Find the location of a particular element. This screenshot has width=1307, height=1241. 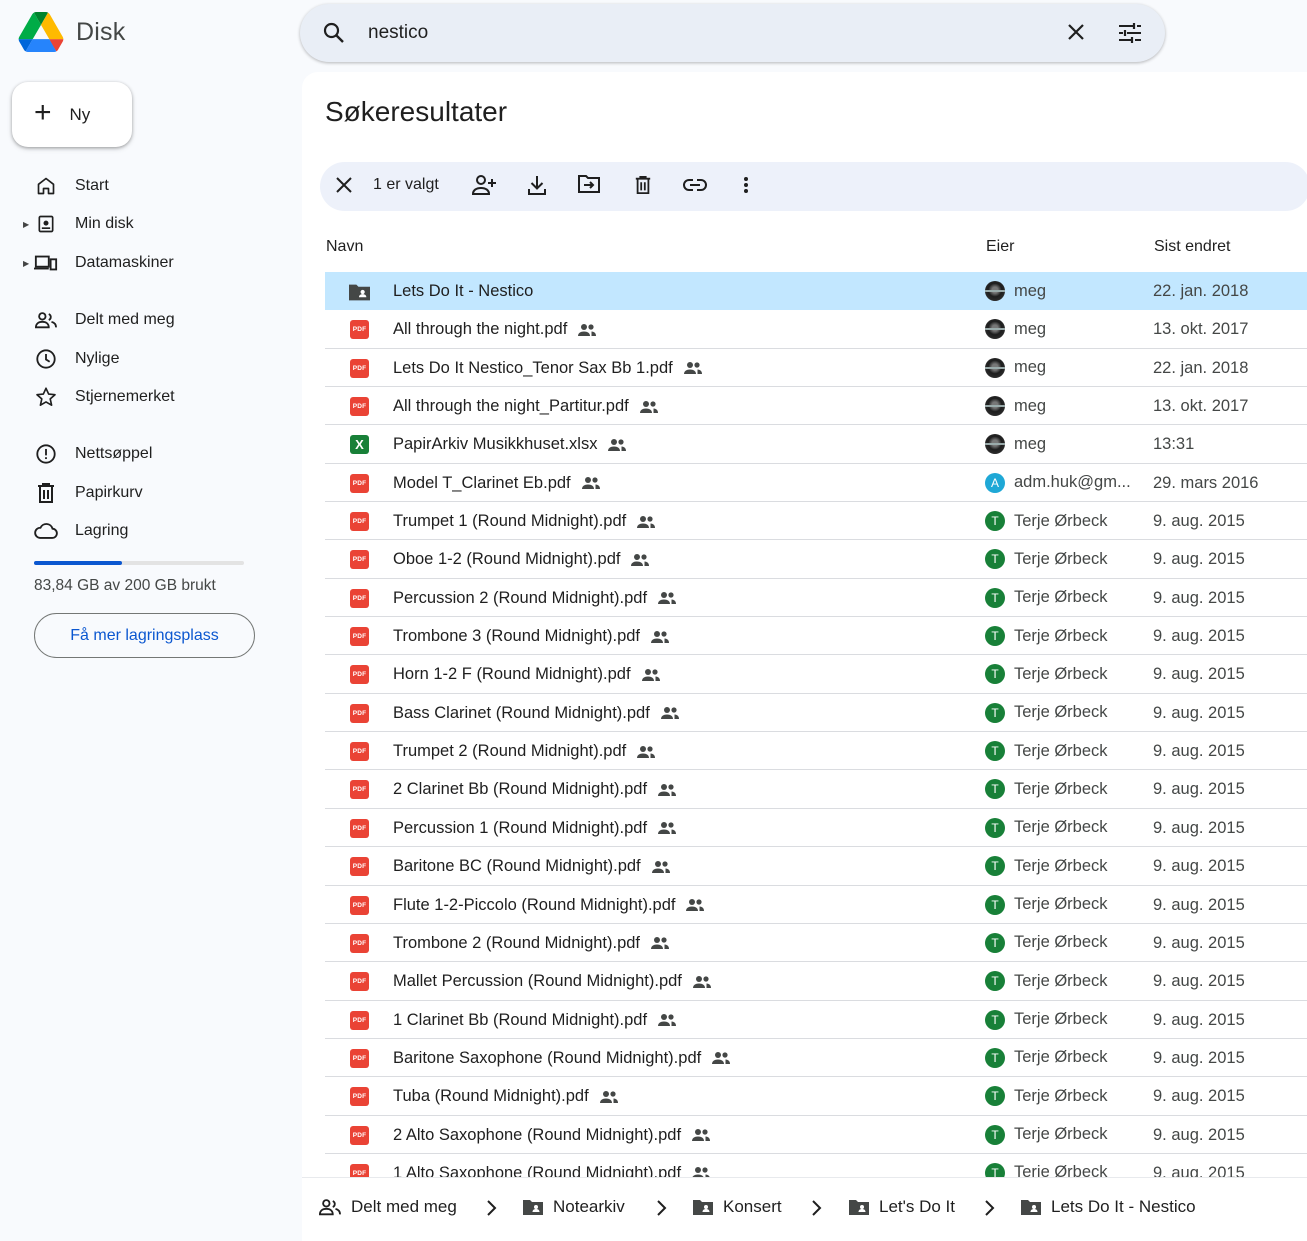

file-name: All through the night.pdf is located at coordinates (495, 329).